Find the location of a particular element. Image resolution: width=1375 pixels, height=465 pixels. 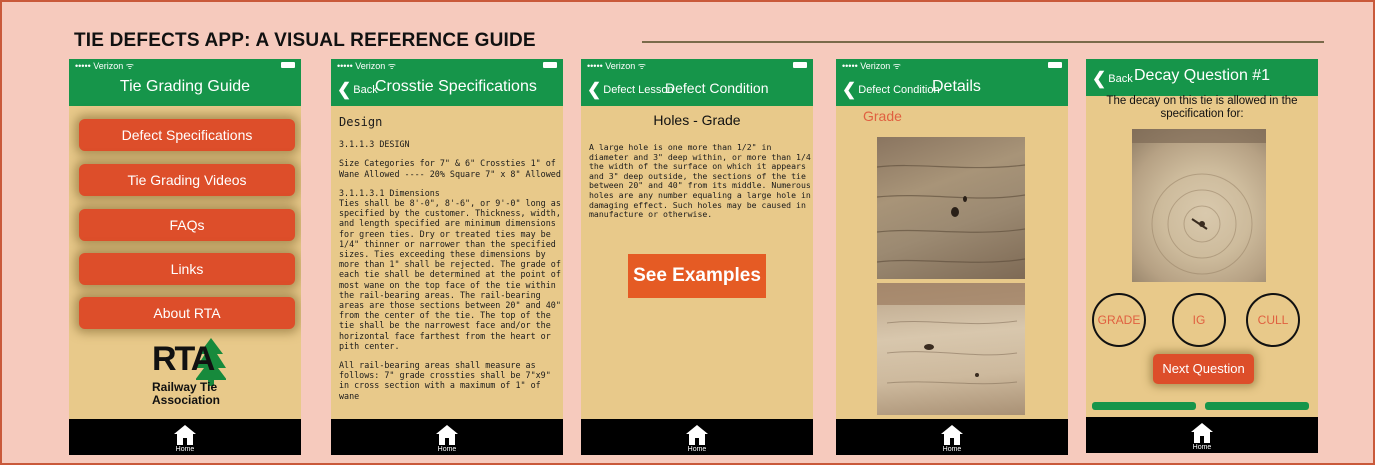

back-button: ❮ Defect Lesson is located at coordinates (630, 90).